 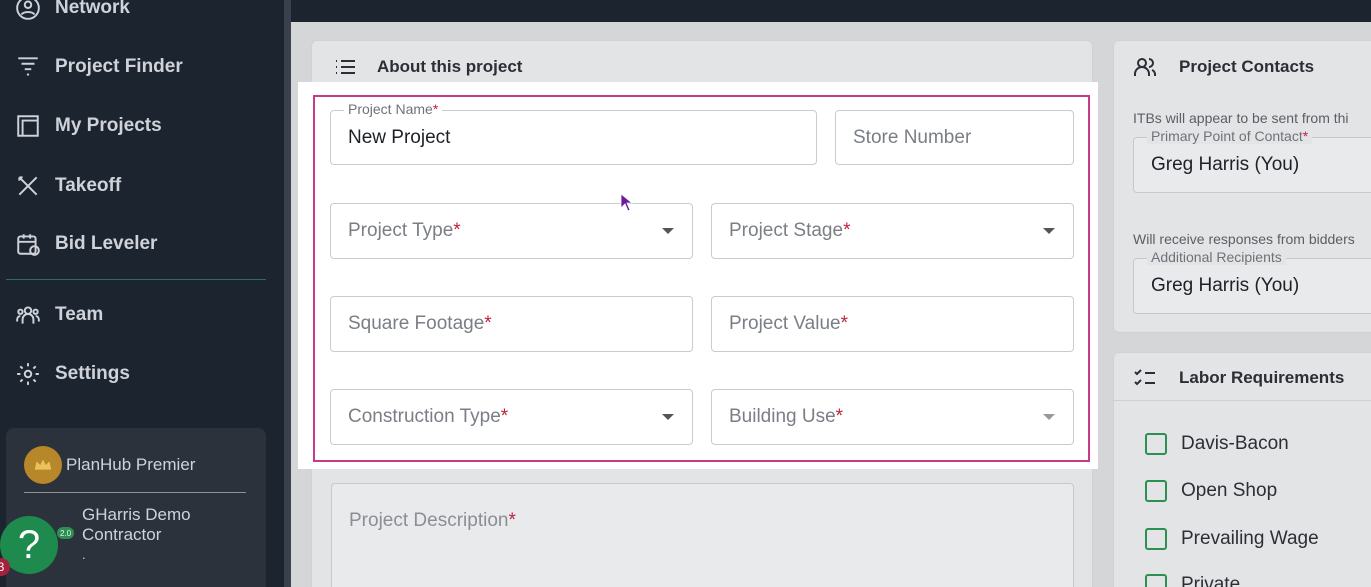 What do you see at coordinates (1244, 239) in the screenshot?
I see `responses-note: Will receive responses from bidders` at bounding box center [1244, 239].